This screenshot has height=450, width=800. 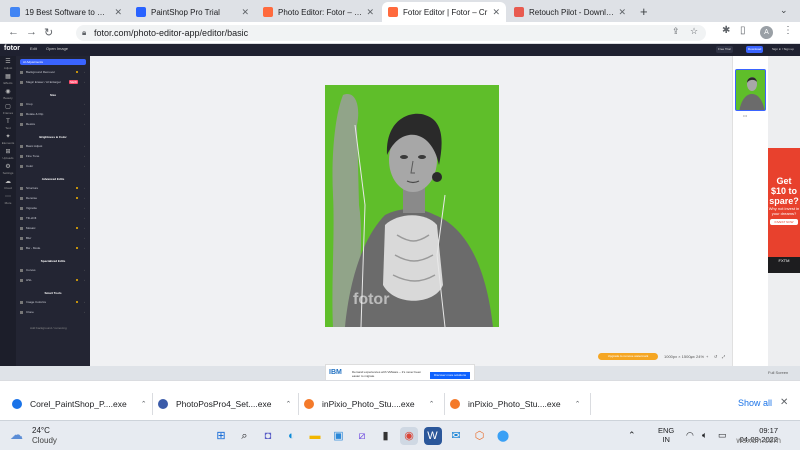 I want to click on upgrade-pill: Upgrade to remove watermark, so click(x=628, y=356).